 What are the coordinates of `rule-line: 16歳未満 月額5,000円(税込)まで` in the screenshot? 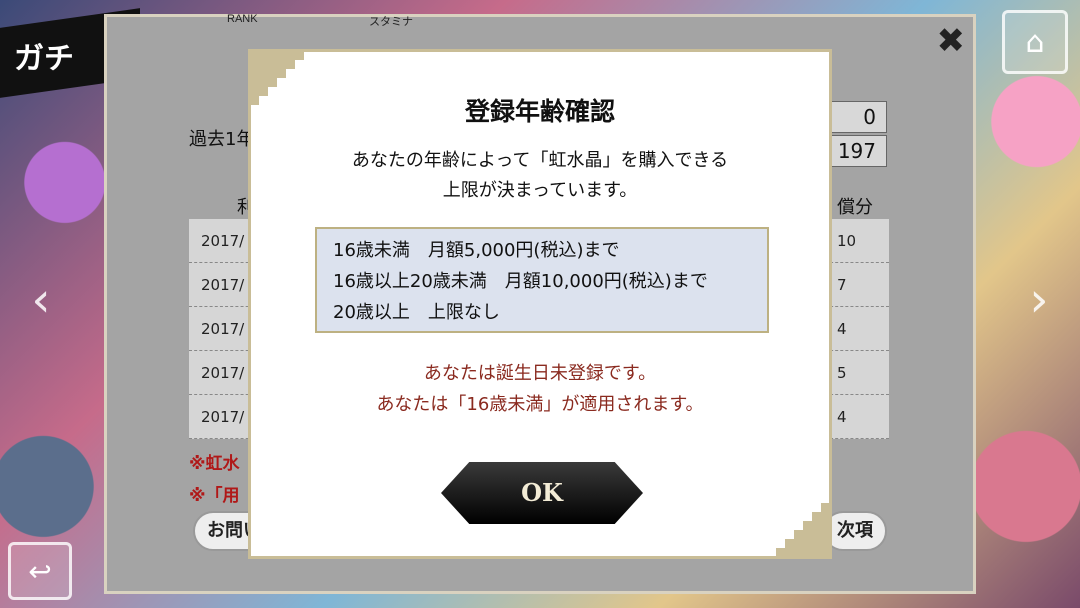 It's located at (476, 250).